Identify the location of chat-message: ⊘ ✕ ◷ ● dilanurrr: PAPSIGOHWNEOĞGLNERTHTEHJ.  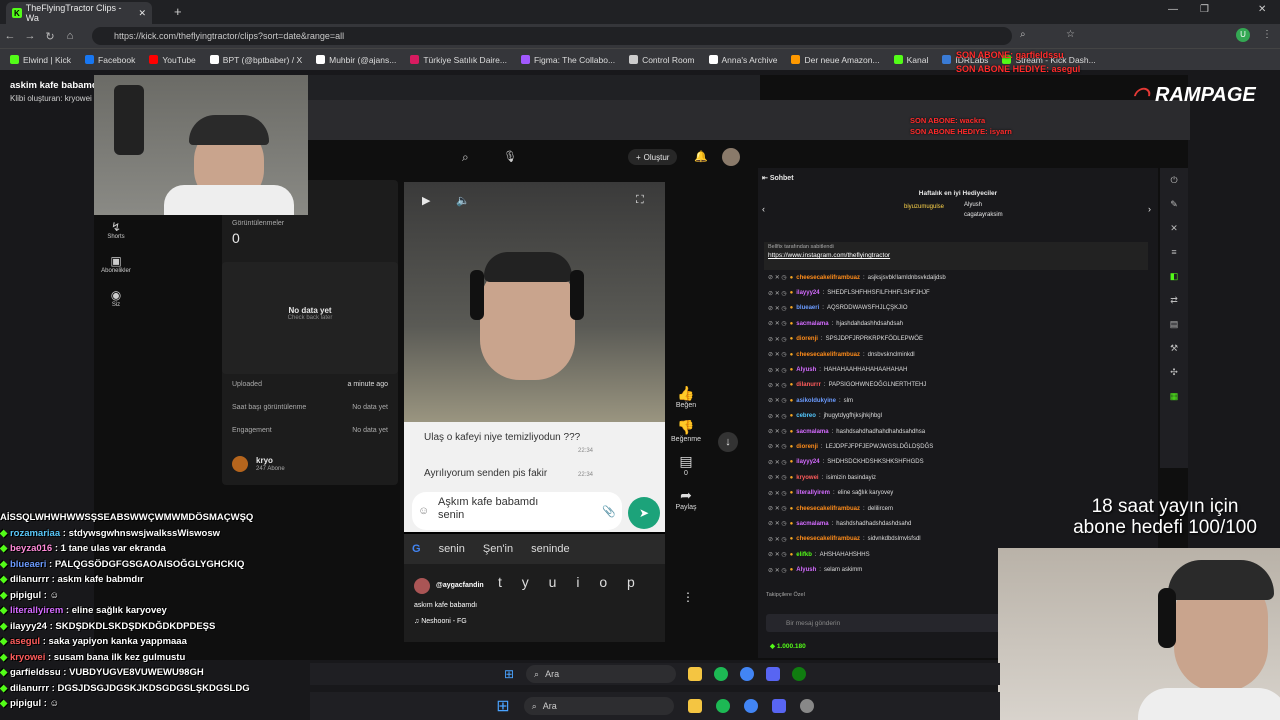
(958, 385).